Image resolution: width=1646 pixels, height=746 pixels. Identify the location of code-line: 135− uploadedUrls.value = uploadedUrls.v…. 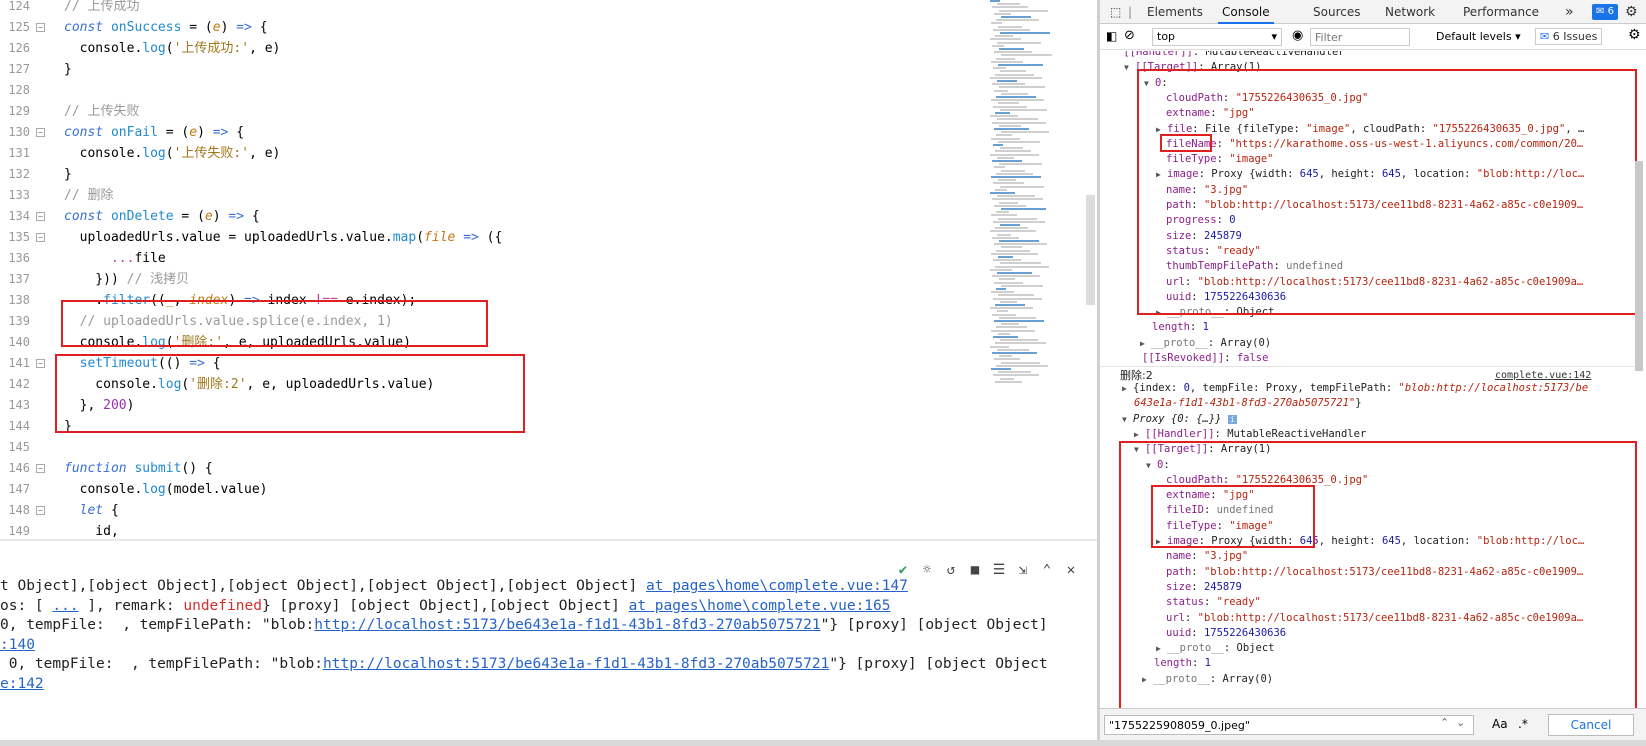
(495, 237).